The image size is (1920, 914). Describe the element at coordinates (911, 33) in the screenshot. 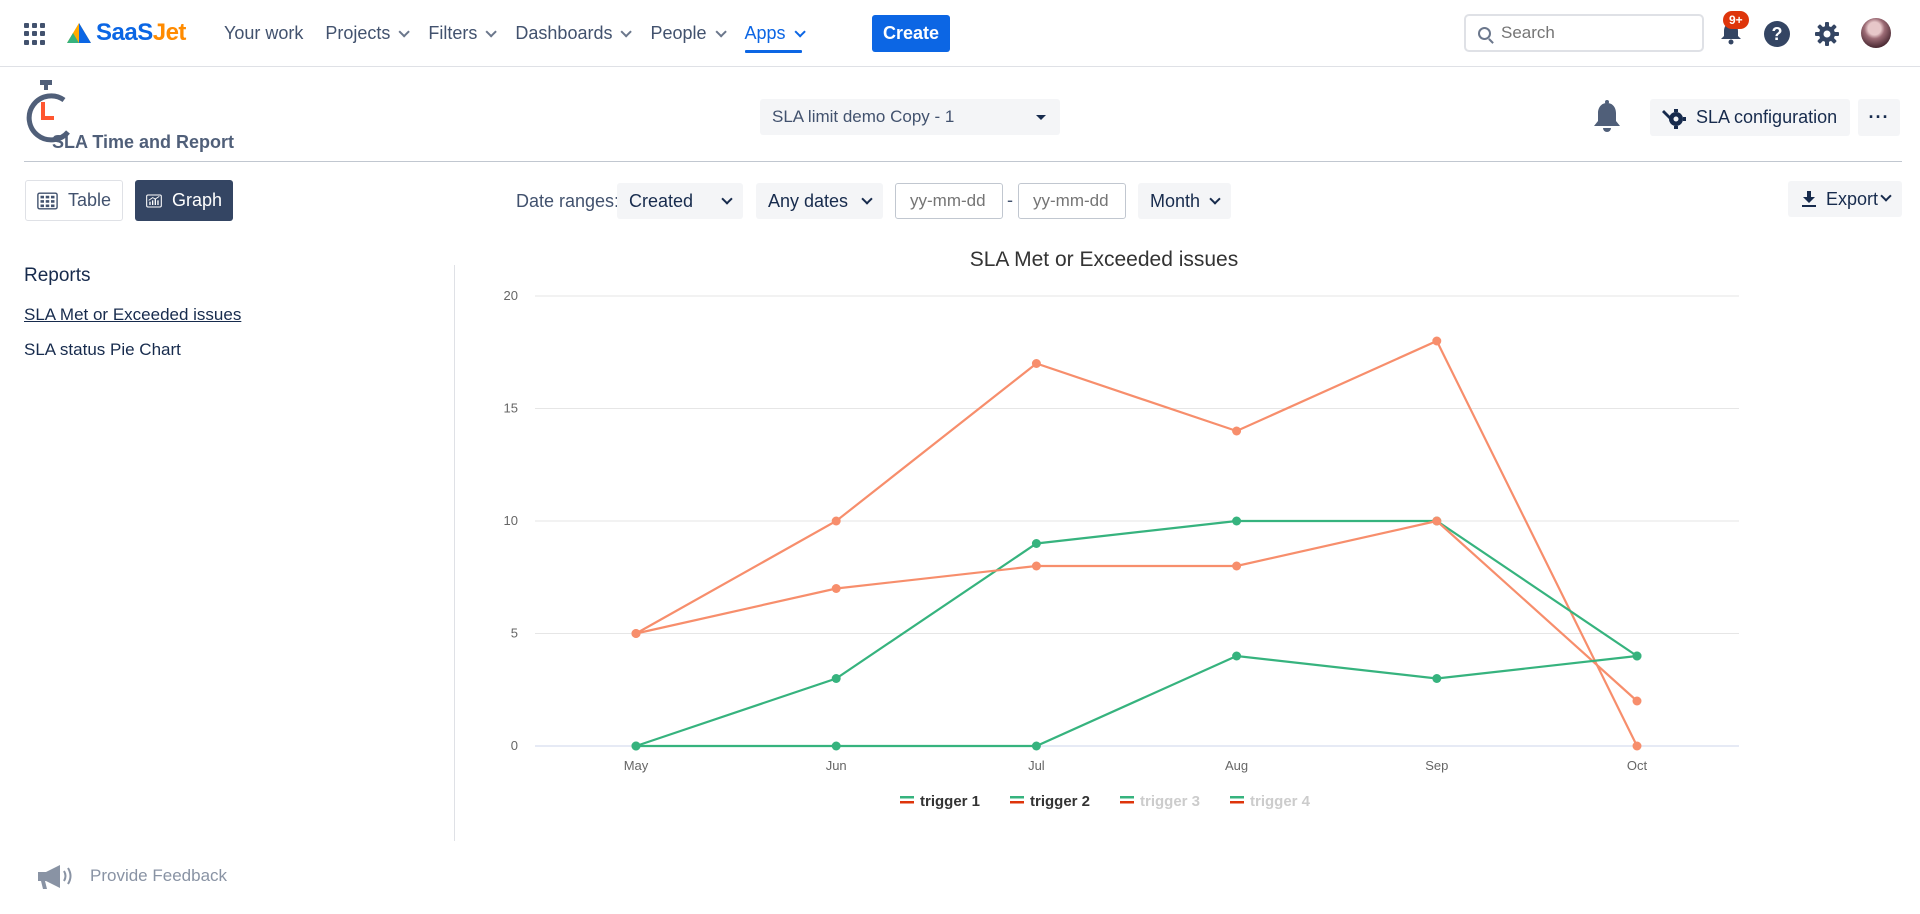

I see `create-button: Create` at that location.